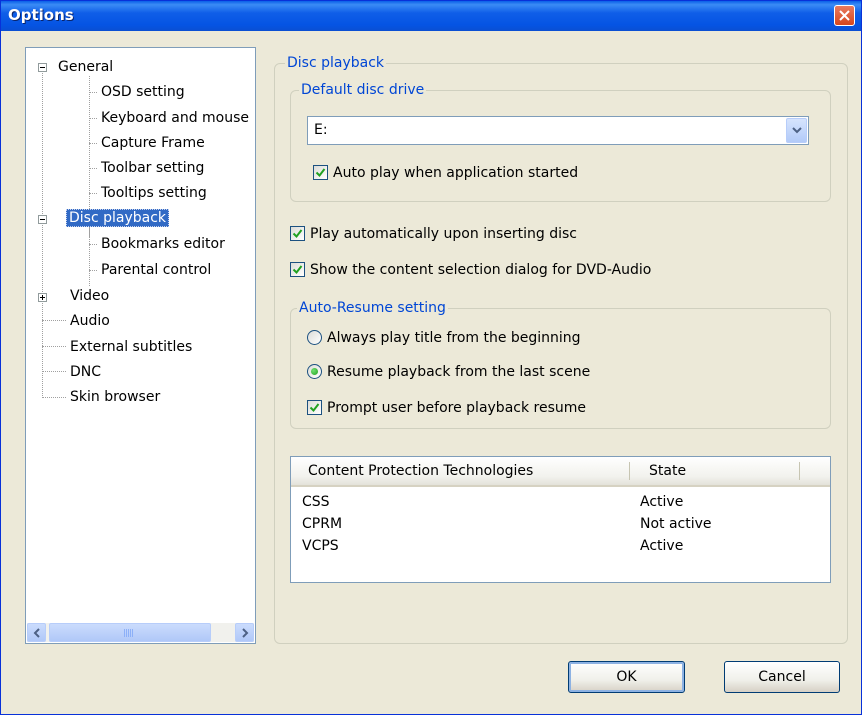  Describe the element at coordinates (90, 321) in the screenshot. I see `tree-item-audio: Audio` at that location.